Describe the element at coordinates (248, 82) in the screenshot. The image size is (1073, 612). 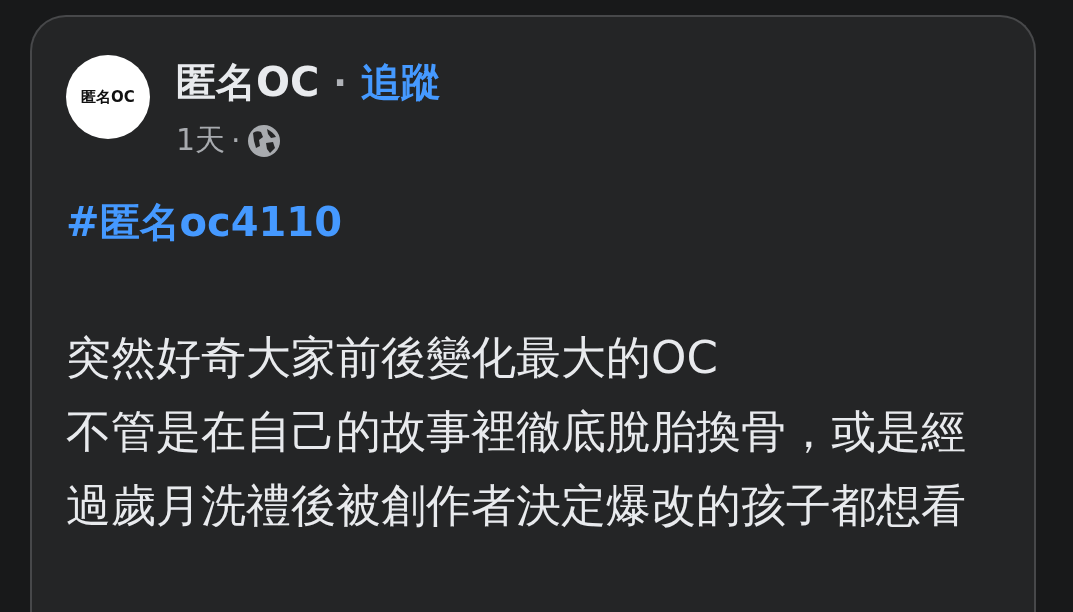
I see `author-name: 匿名OC` at that location.